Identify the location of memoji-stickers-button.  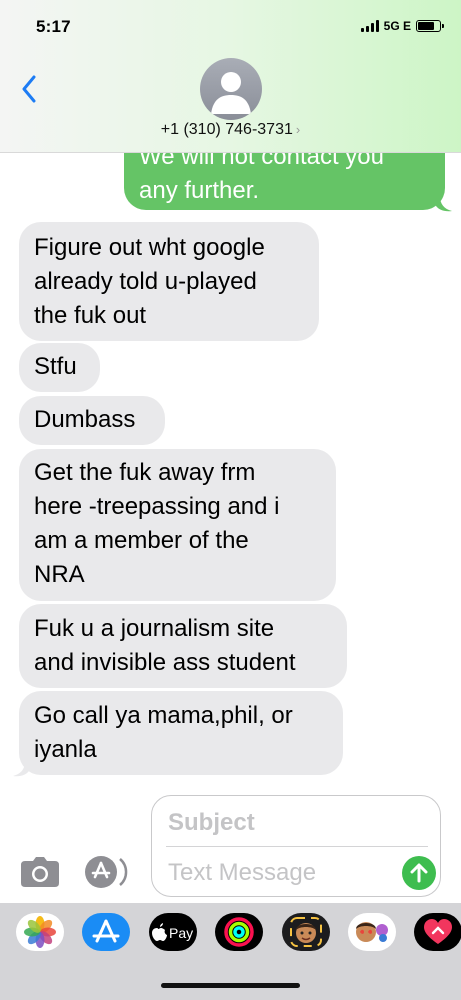
(372, 932).